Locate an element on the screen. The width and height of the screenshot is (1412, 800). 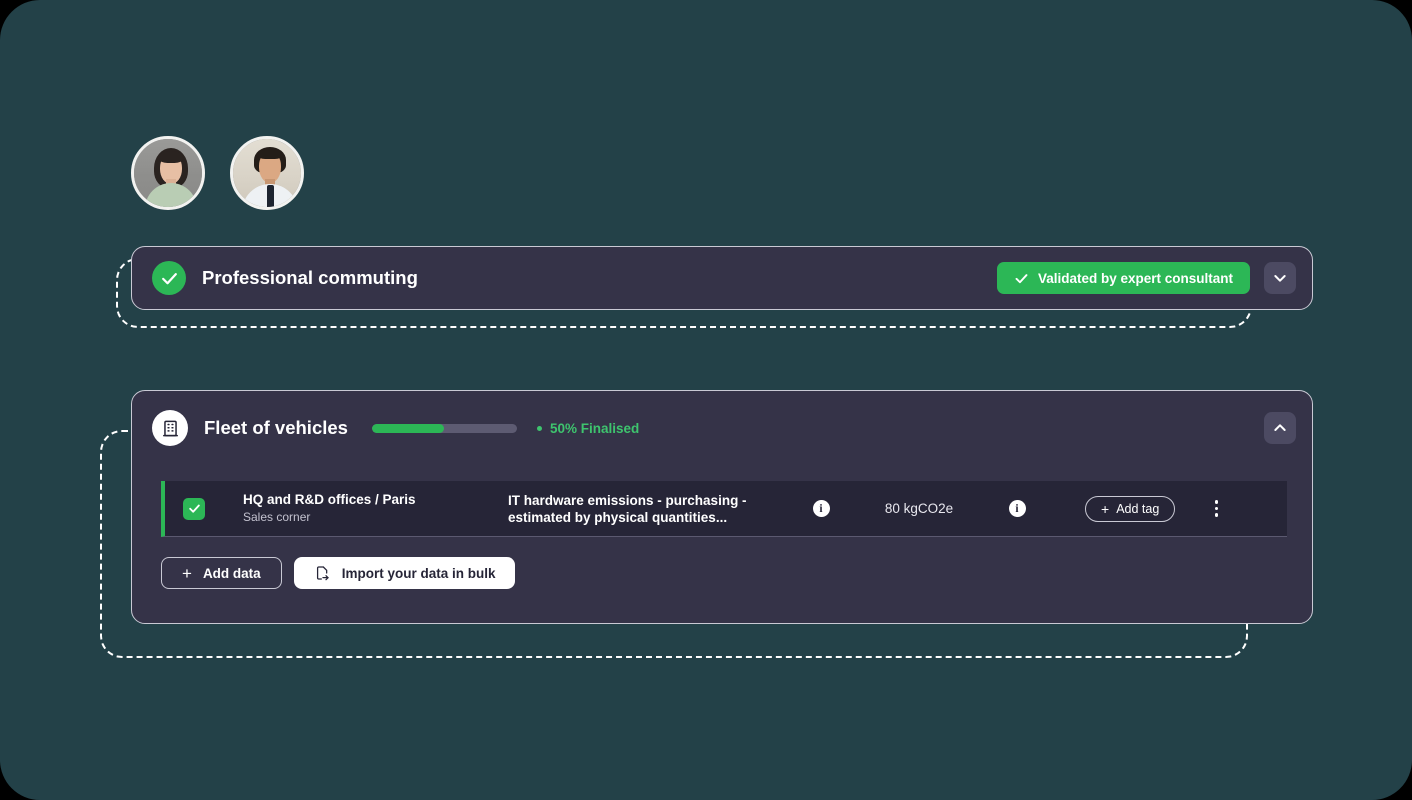
check-circle-icon is located at coordinates (169, 278).